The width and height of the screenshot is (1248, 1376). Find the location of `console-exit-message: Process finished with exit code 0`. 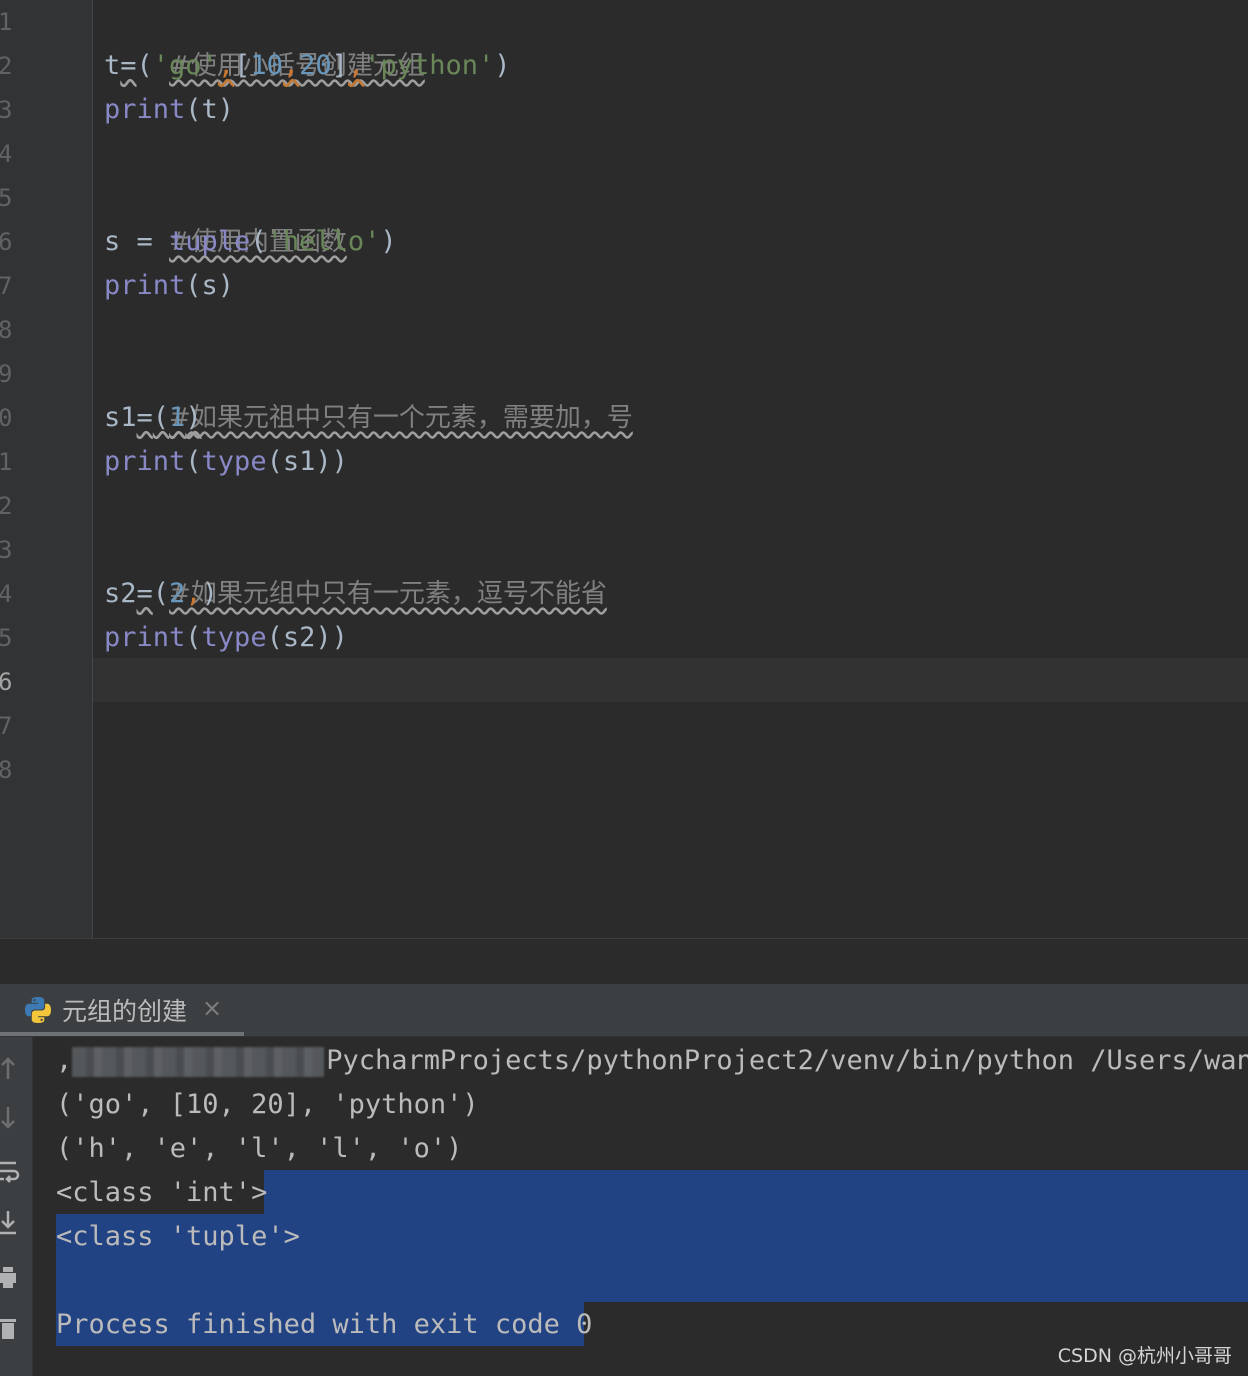

console-exit-message: Process finished with exit code 0 is located at coordinates (324, 1324).